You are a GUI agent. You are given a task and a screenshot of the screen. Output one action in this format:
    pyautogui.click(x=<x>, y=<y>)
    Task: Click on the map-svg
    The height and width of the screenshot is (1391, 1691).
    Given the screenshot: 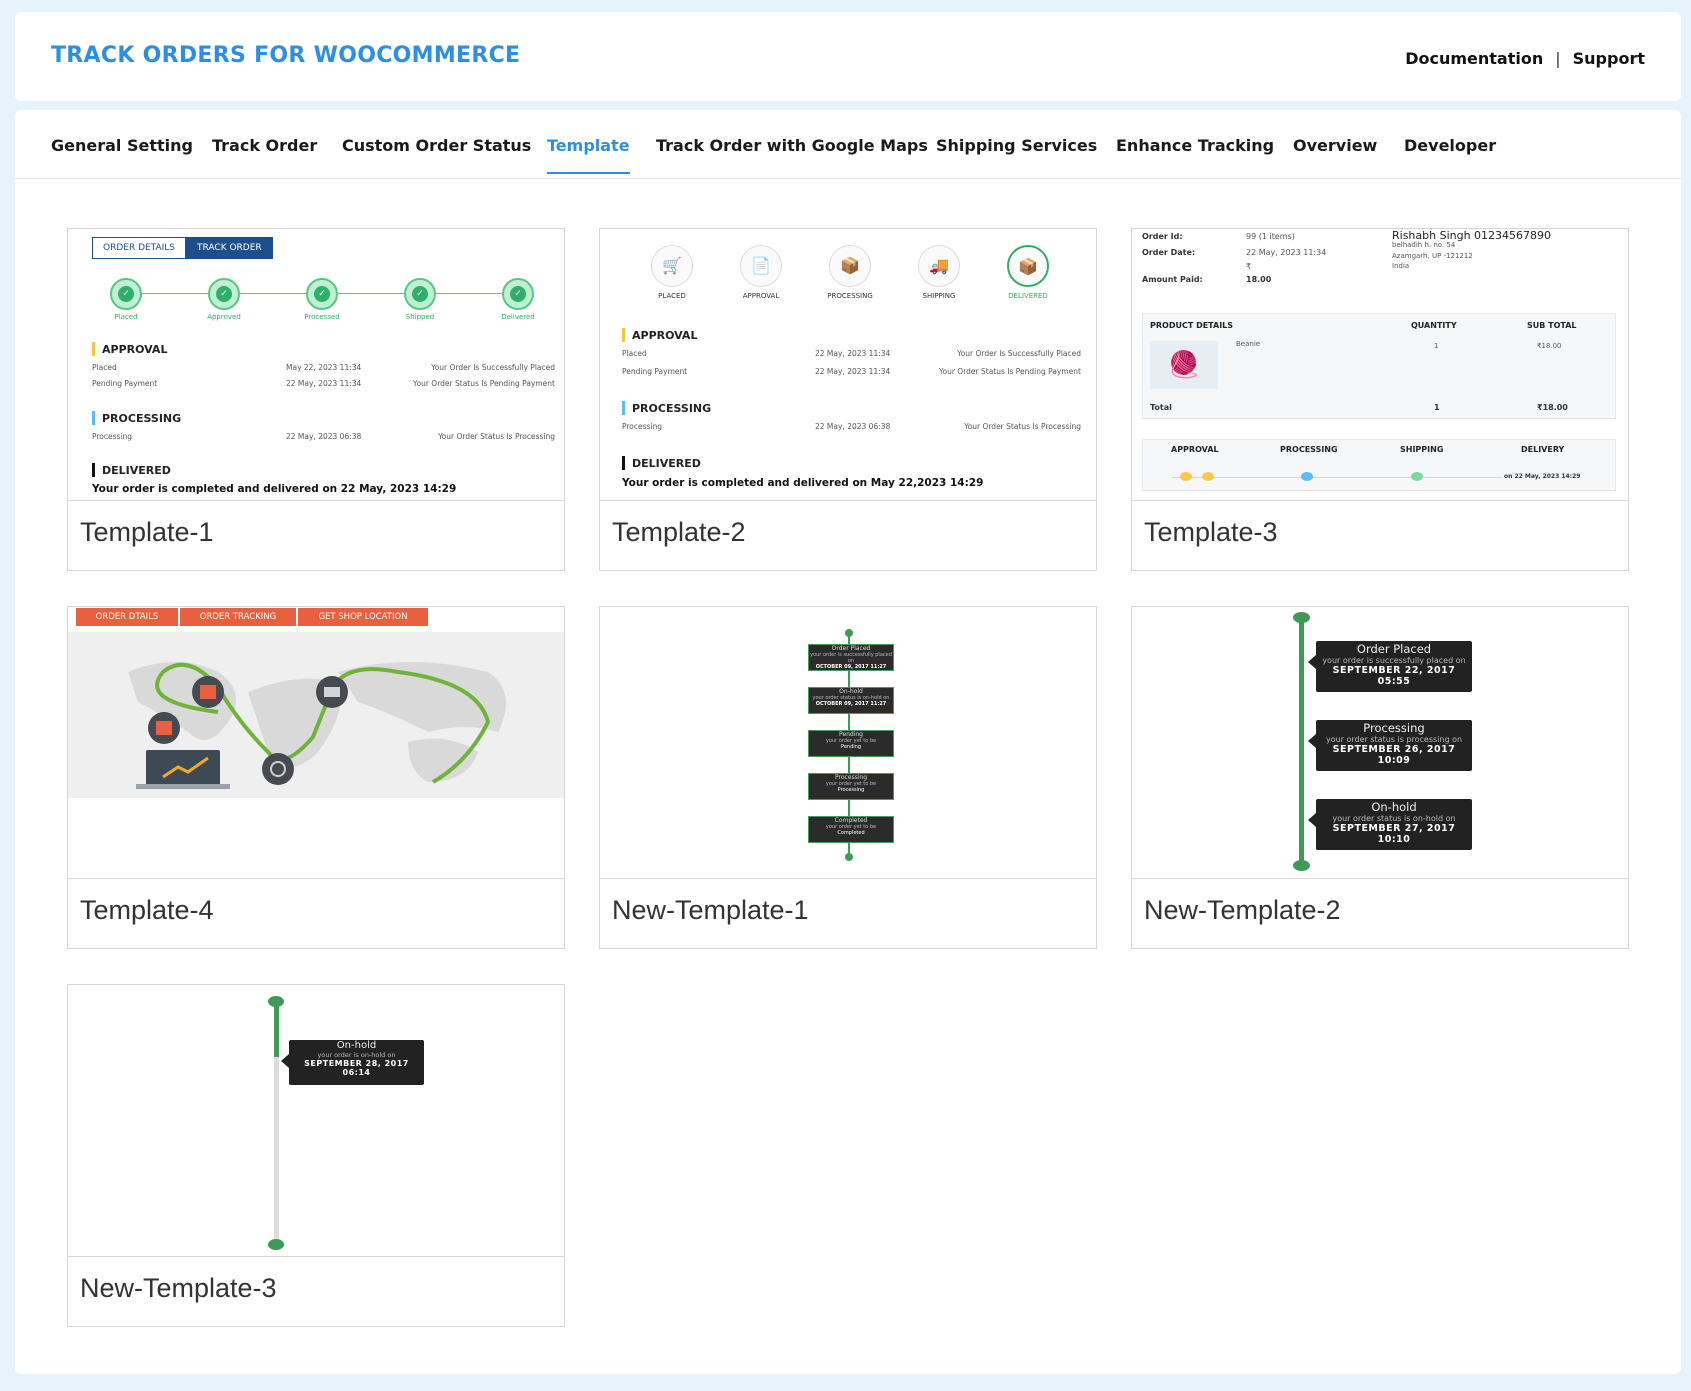 What is the action you would take?
    pyautogui.click(x=317, y=725)
    